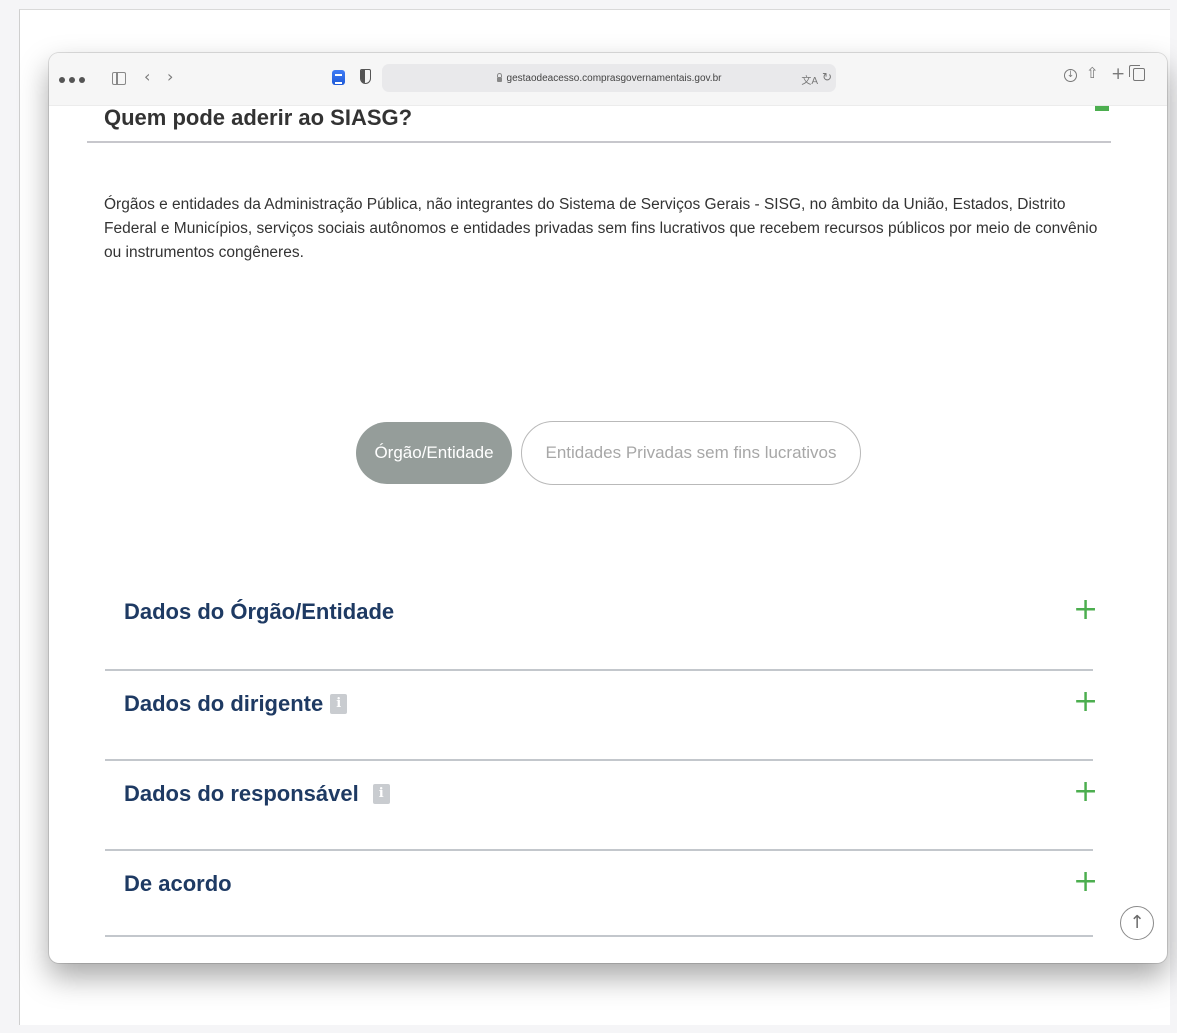  I want to click on accordion-title-text: De acordo, so click(178, 883).